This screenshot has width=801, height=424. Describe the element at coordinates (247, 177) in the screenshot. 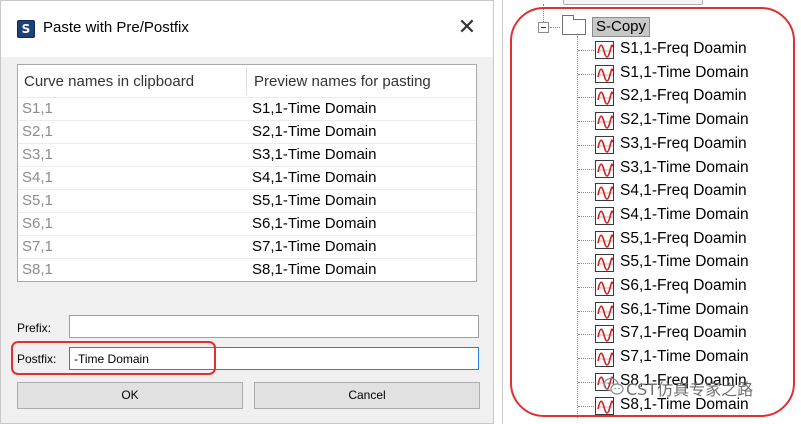

I see `list-row: S4,1 S4,1-Time Domain` at that location.